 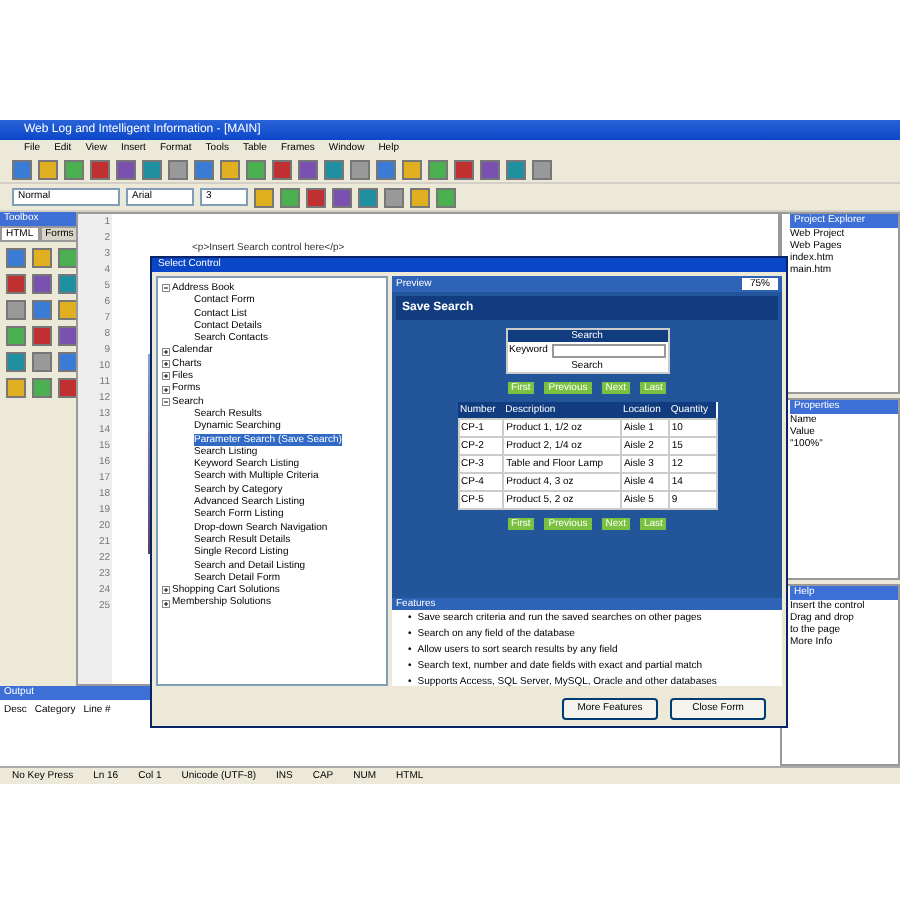 I want to click on input-field, so click(x=608, y=351).